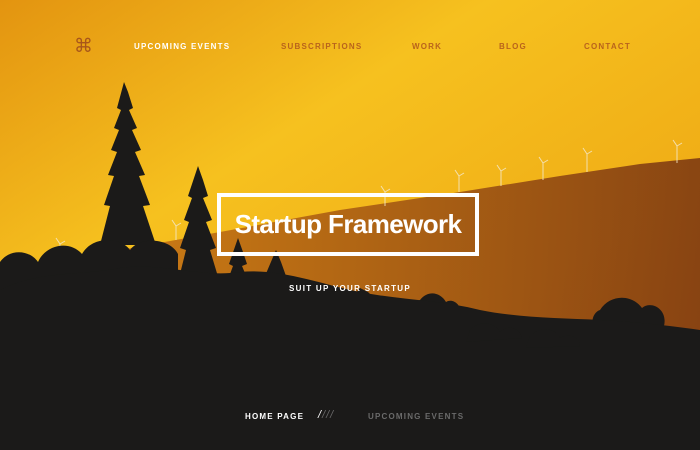 This screenshot has height=450, width=700. I want to click on nav-work: WORK, so click(427, 46).